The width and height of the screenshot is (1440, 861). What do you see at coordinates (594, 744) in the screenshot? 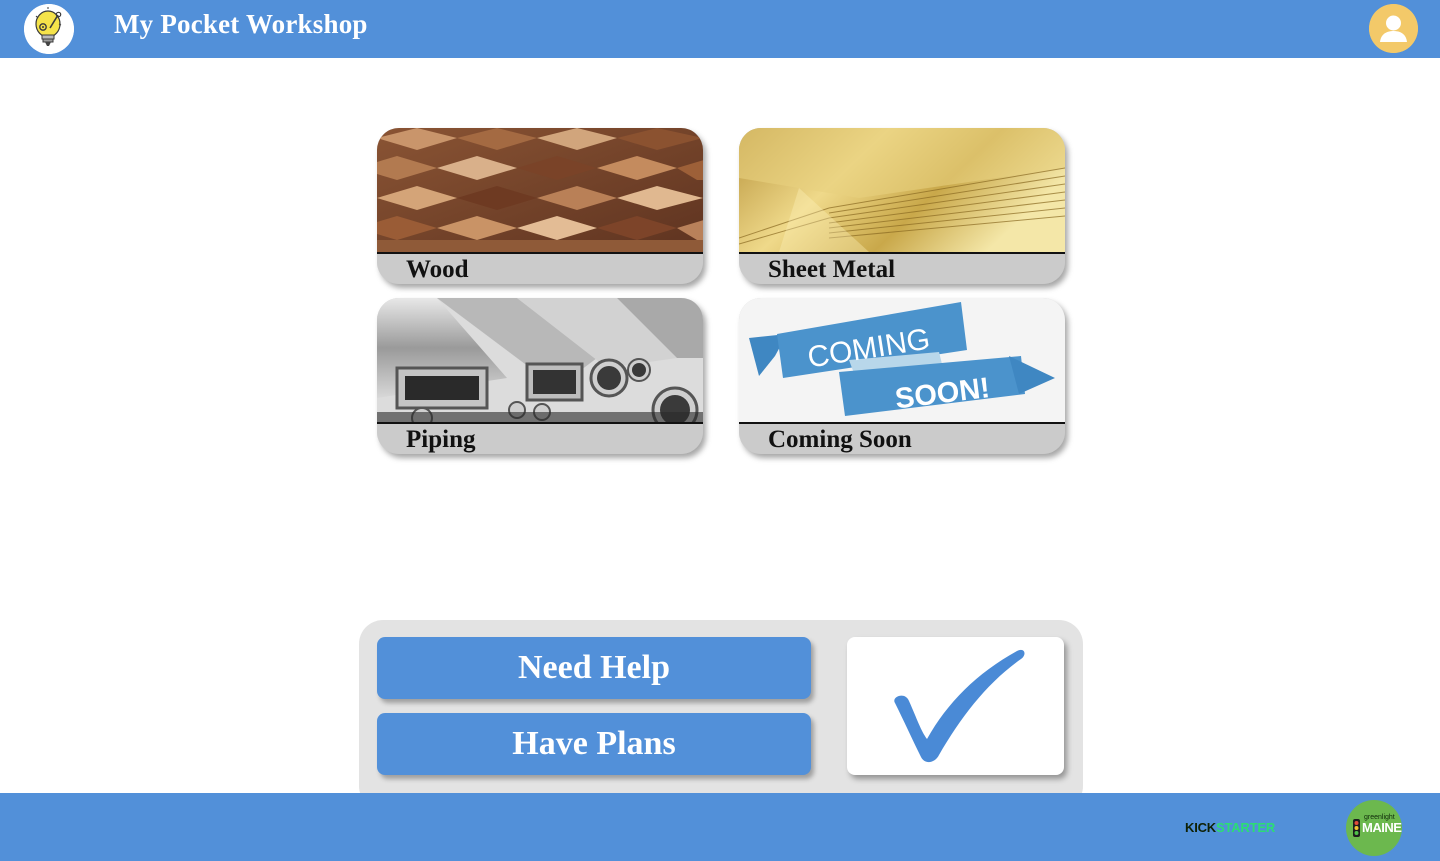
I see `have-plans-button: Have Plans` at bounding box center [594, 744].